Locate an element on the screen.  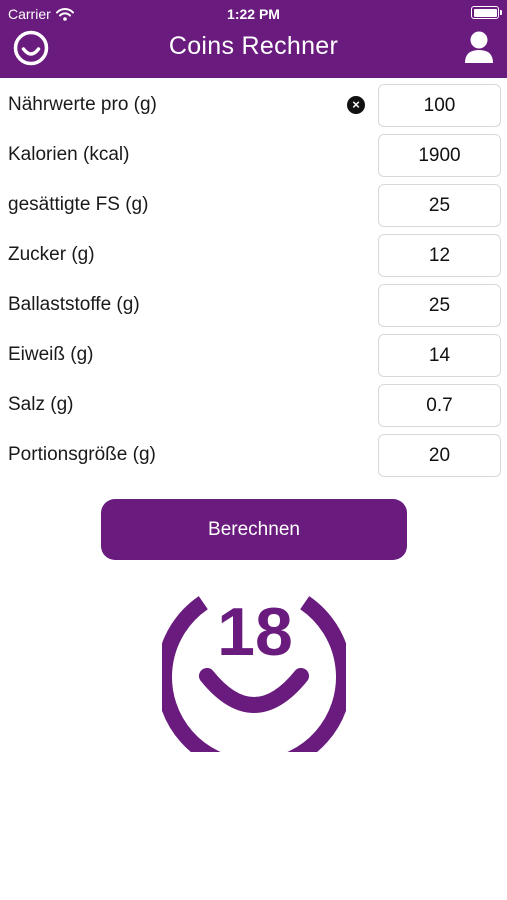
row-label: Salz (g) is located at coordinates (41, 404).